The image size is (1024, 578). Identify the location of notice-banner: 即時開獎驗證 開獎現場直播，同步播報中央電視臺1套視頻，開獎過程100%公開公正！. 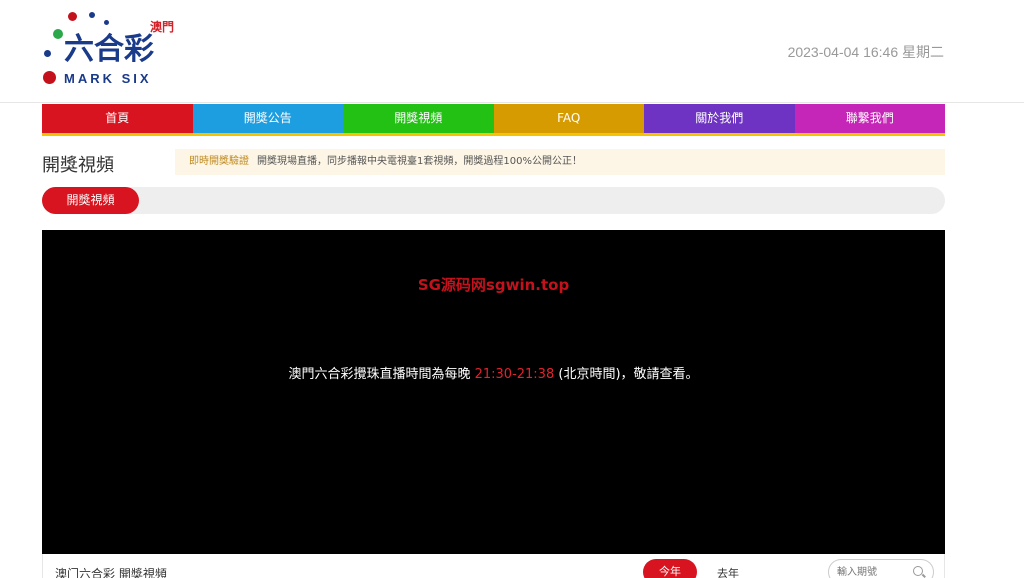
(560, 162).